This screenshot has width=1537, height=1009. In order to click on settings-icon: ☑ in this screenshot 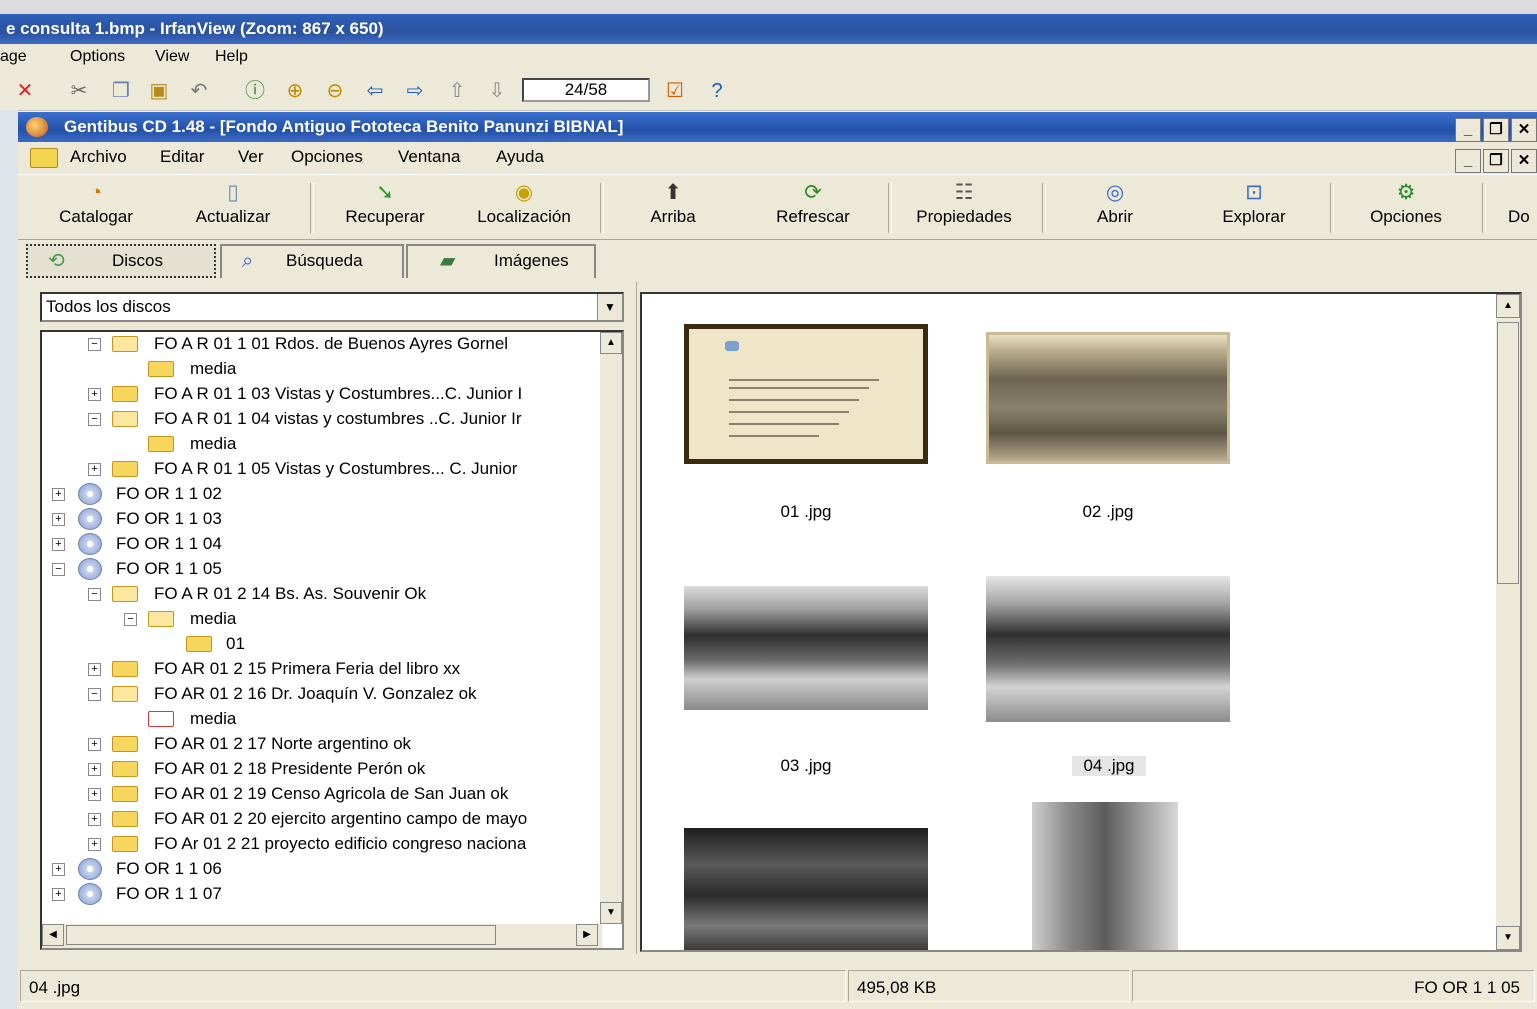, I will do `click(675, 91)`.